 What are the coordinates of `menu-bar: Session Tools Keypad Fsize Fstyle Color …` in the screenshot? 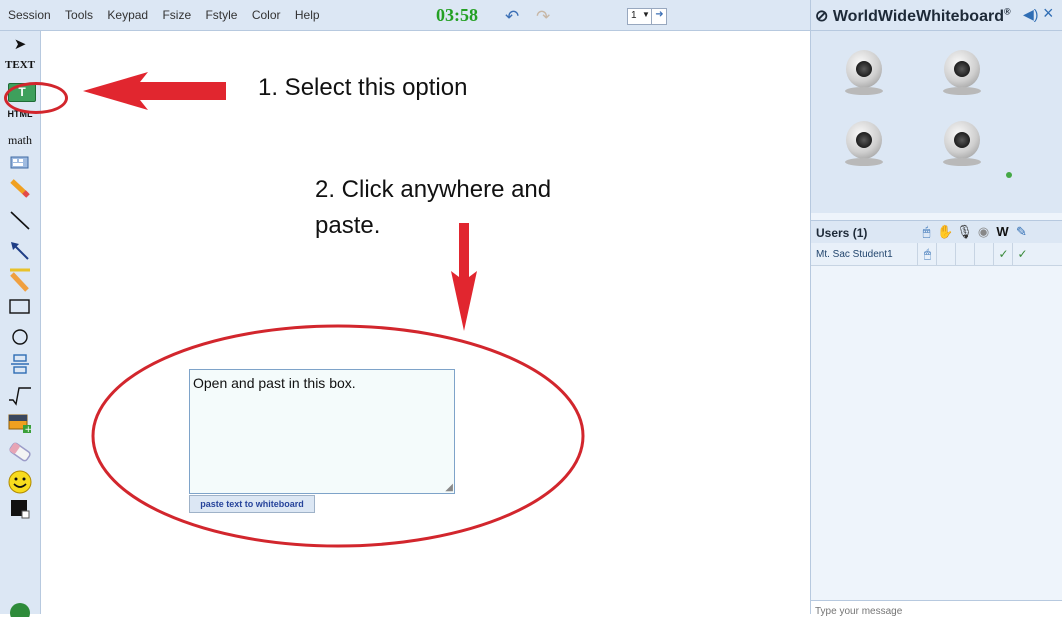 It's located at (405, 15).